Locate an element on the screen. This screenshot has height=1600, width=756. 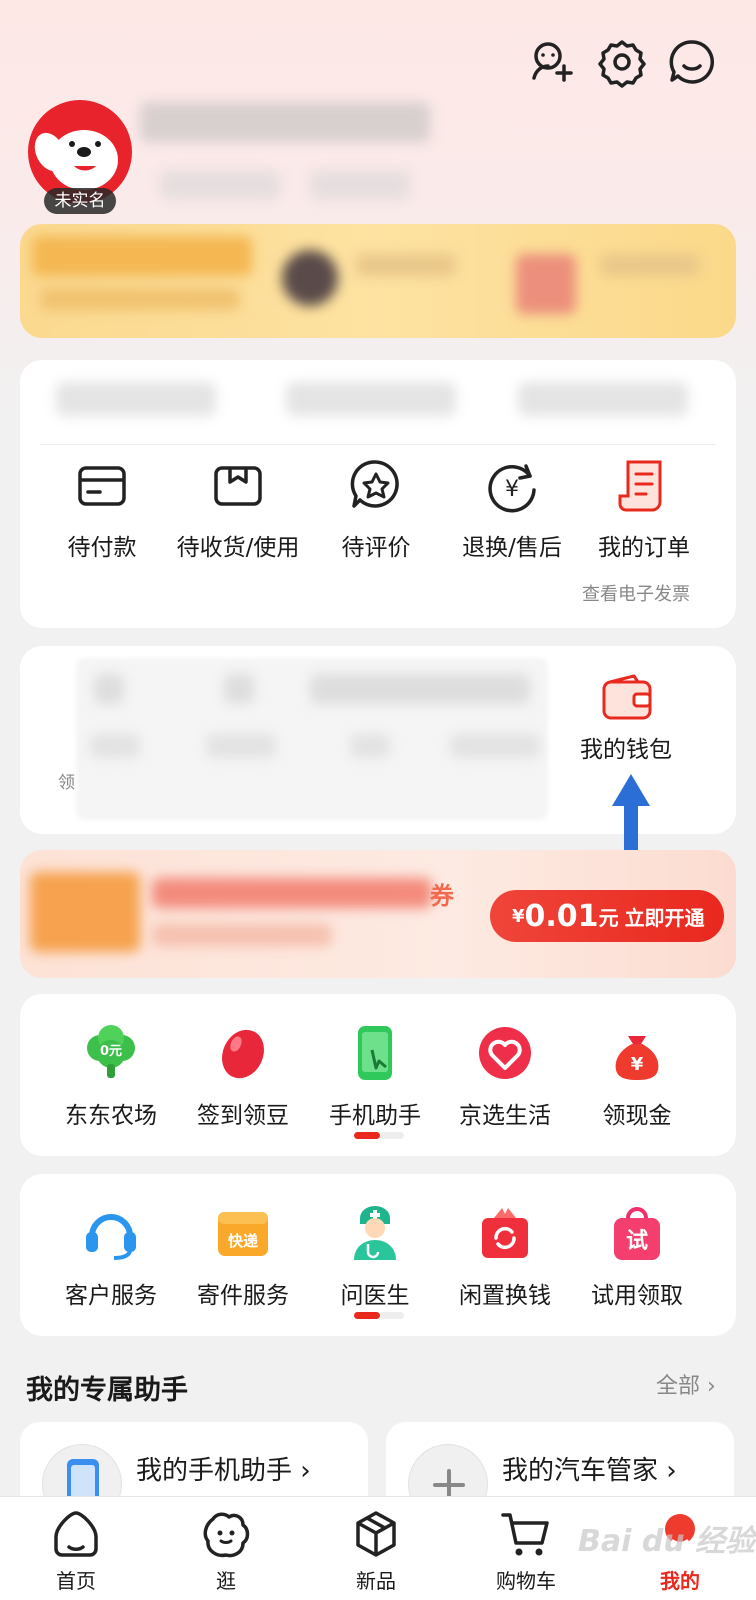
service-label: 领现金 is located at coordinates (637, 1116).